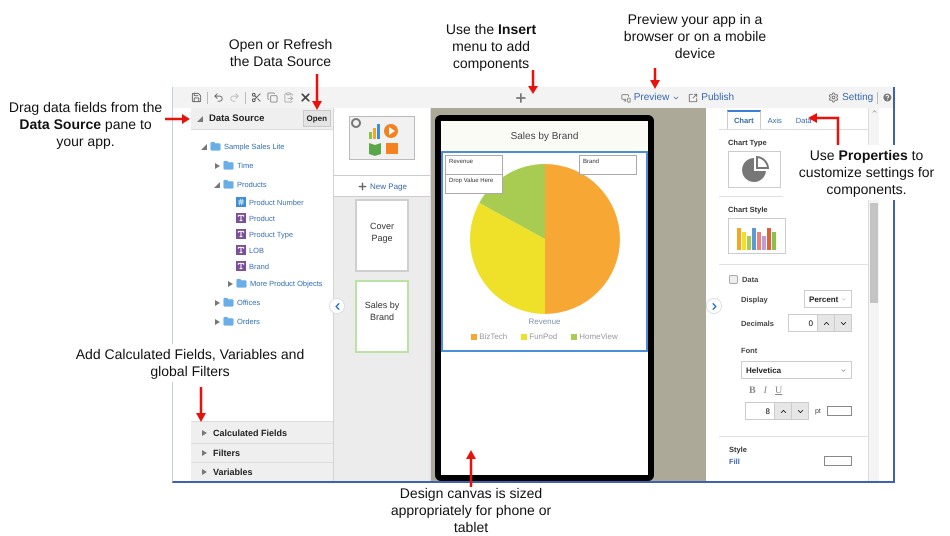  I want to click on page-thumbnail: Cover Page, so click(382, 235).